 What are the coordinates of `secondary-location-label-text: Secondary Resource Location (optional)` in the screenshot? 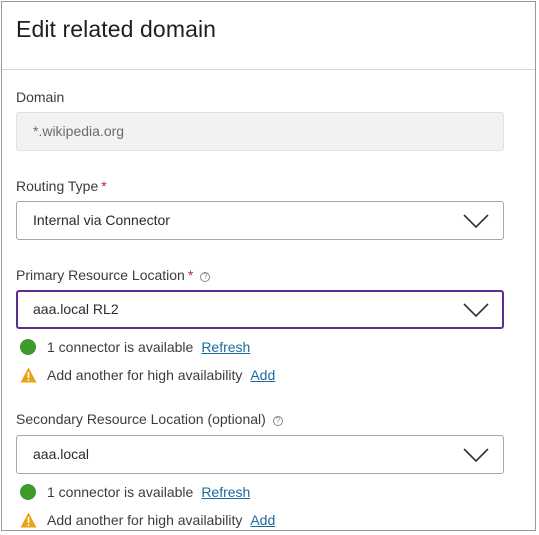 It's located at (141, 419).